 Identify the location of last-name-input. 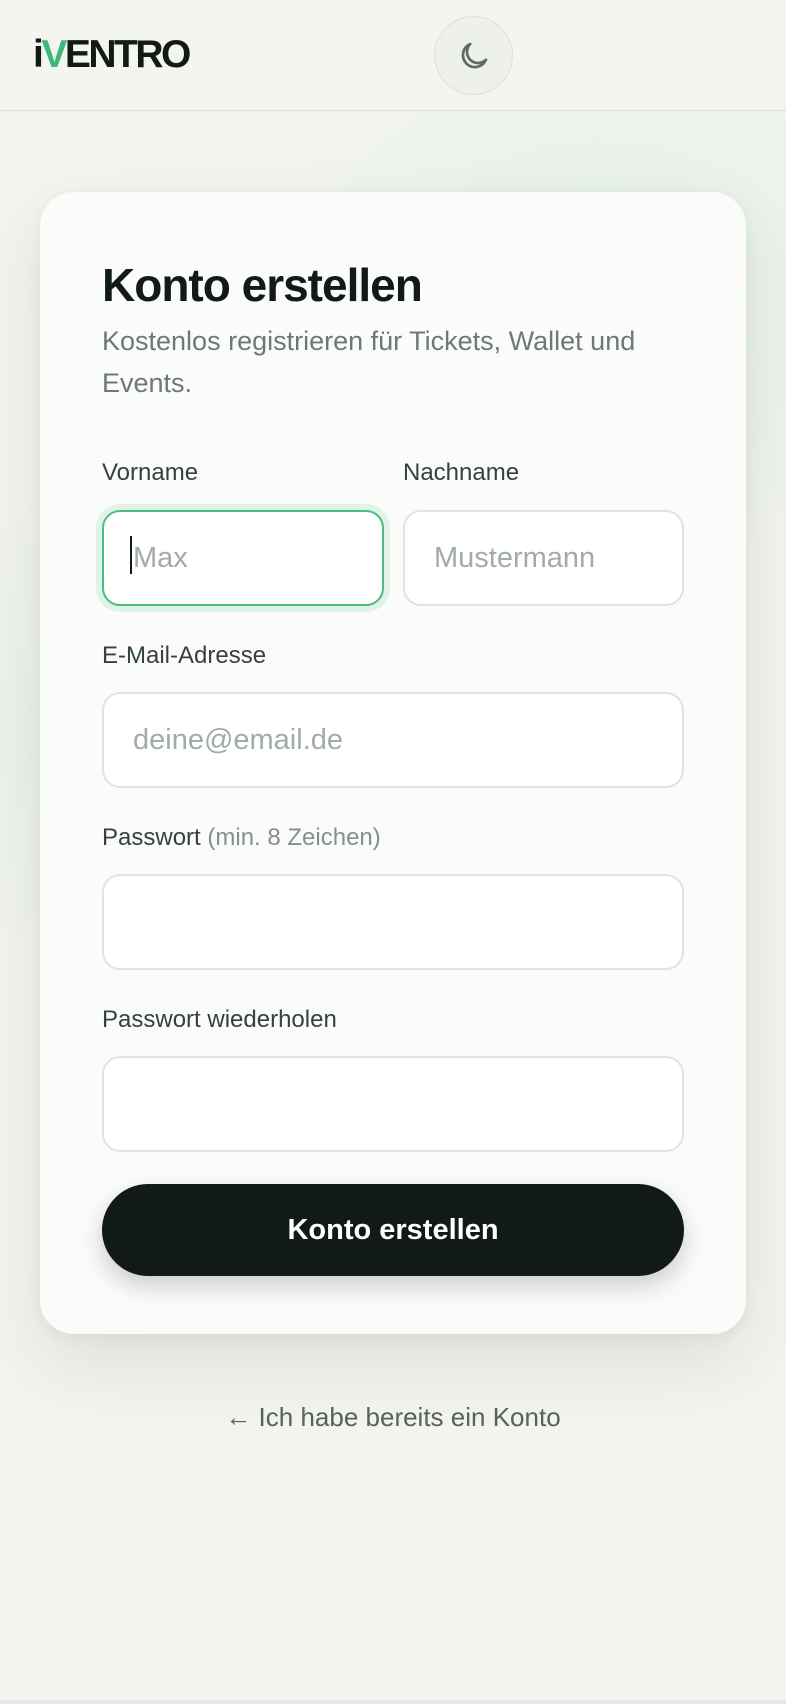
(543, 558).